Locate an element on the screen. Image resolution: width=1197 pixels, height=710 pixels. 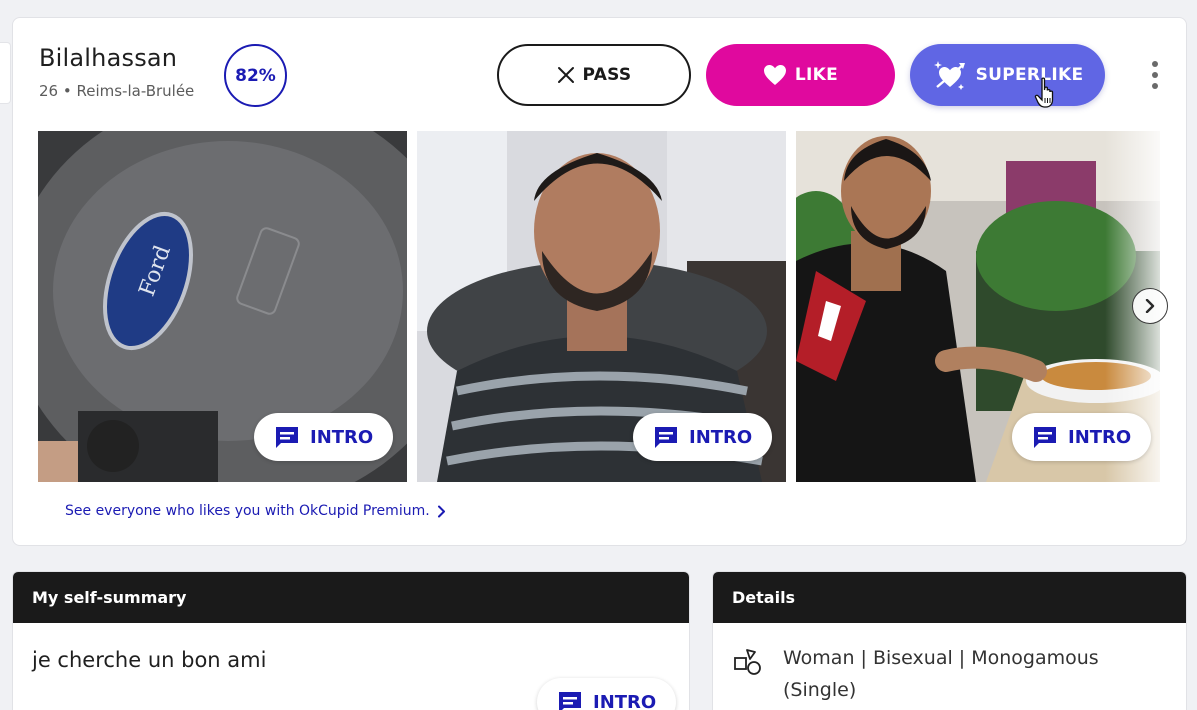
match-percentage: 82% is located at coordinates (255, 75).